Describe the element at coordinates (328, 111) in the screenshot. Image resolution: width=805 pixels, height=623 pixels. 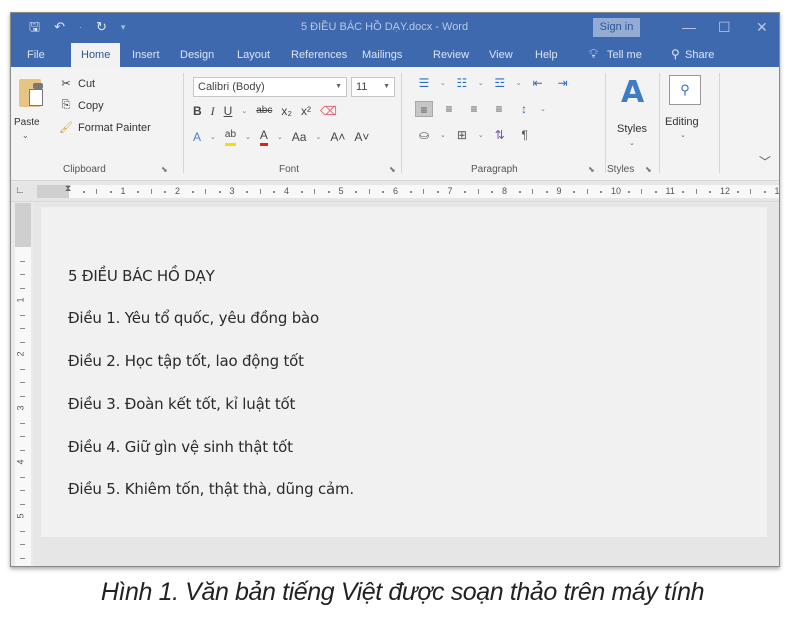
I see `clear-formatting-icon: ⌫` at that location.